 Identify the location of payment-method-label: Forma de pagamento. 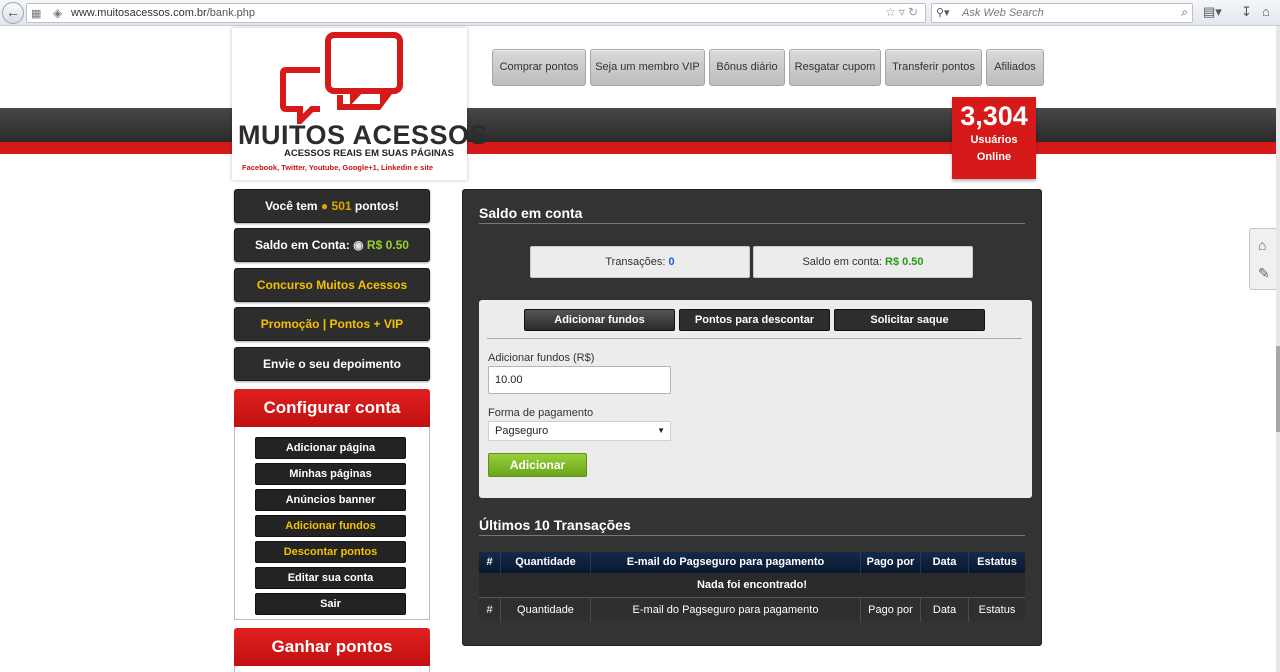
(541, 413).